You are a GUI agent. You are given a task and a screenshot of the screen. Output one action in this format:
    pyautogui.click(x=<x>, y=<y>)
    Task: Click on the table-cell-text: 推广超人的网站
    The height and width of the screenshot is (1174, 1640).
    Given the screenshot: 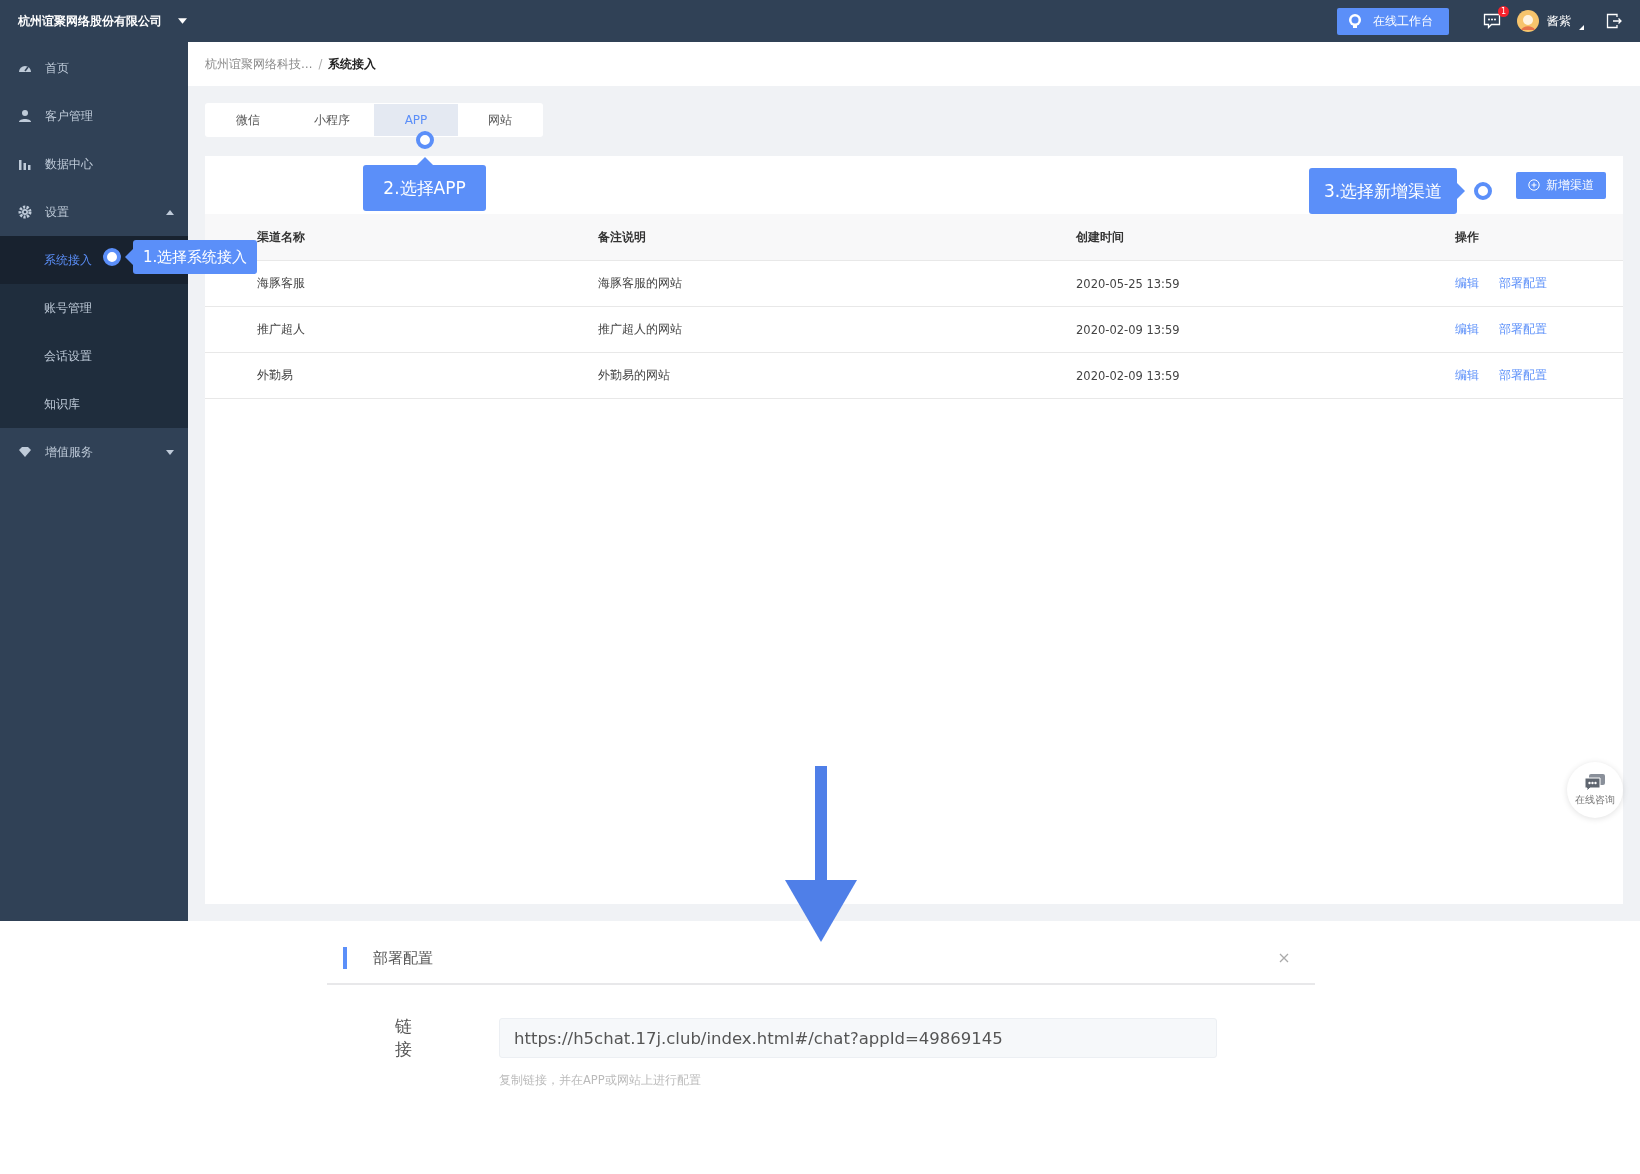 What is the action you would take?
    pyautogui.click(x=640, y=329)
    